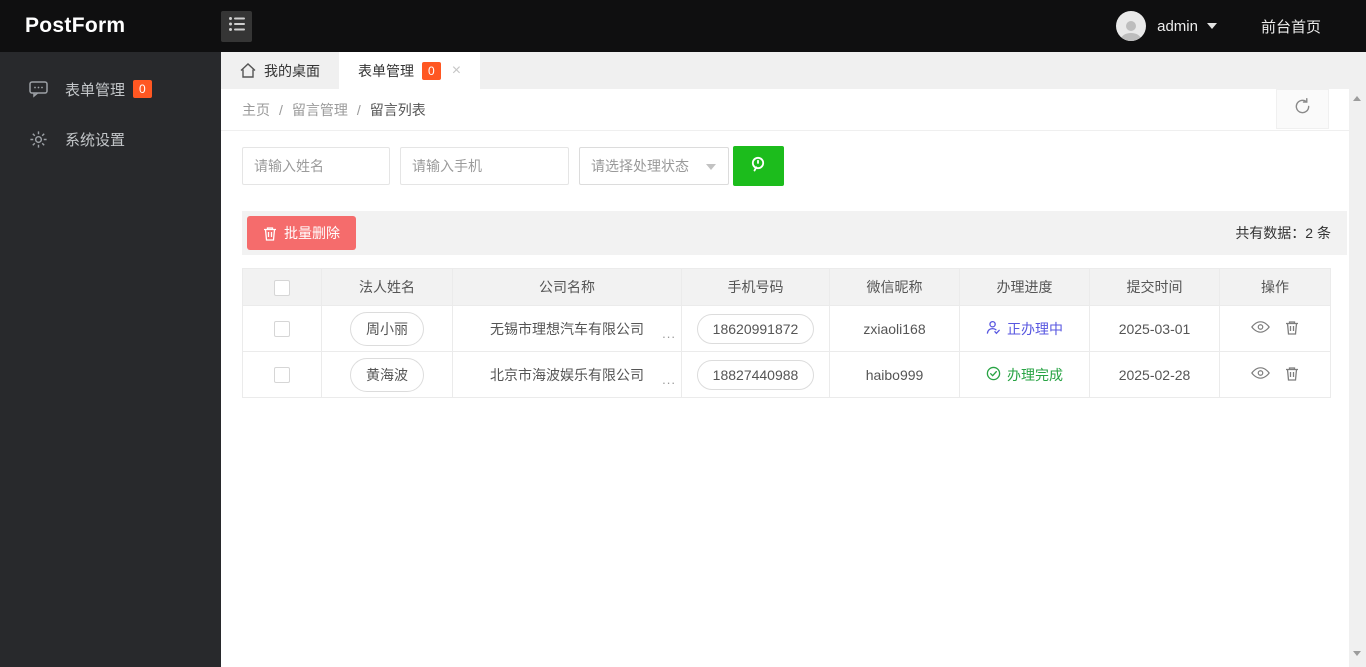 The height and width of the screenshot is (667, 1366). I want to click on refresh-button, so click(1302, 109).